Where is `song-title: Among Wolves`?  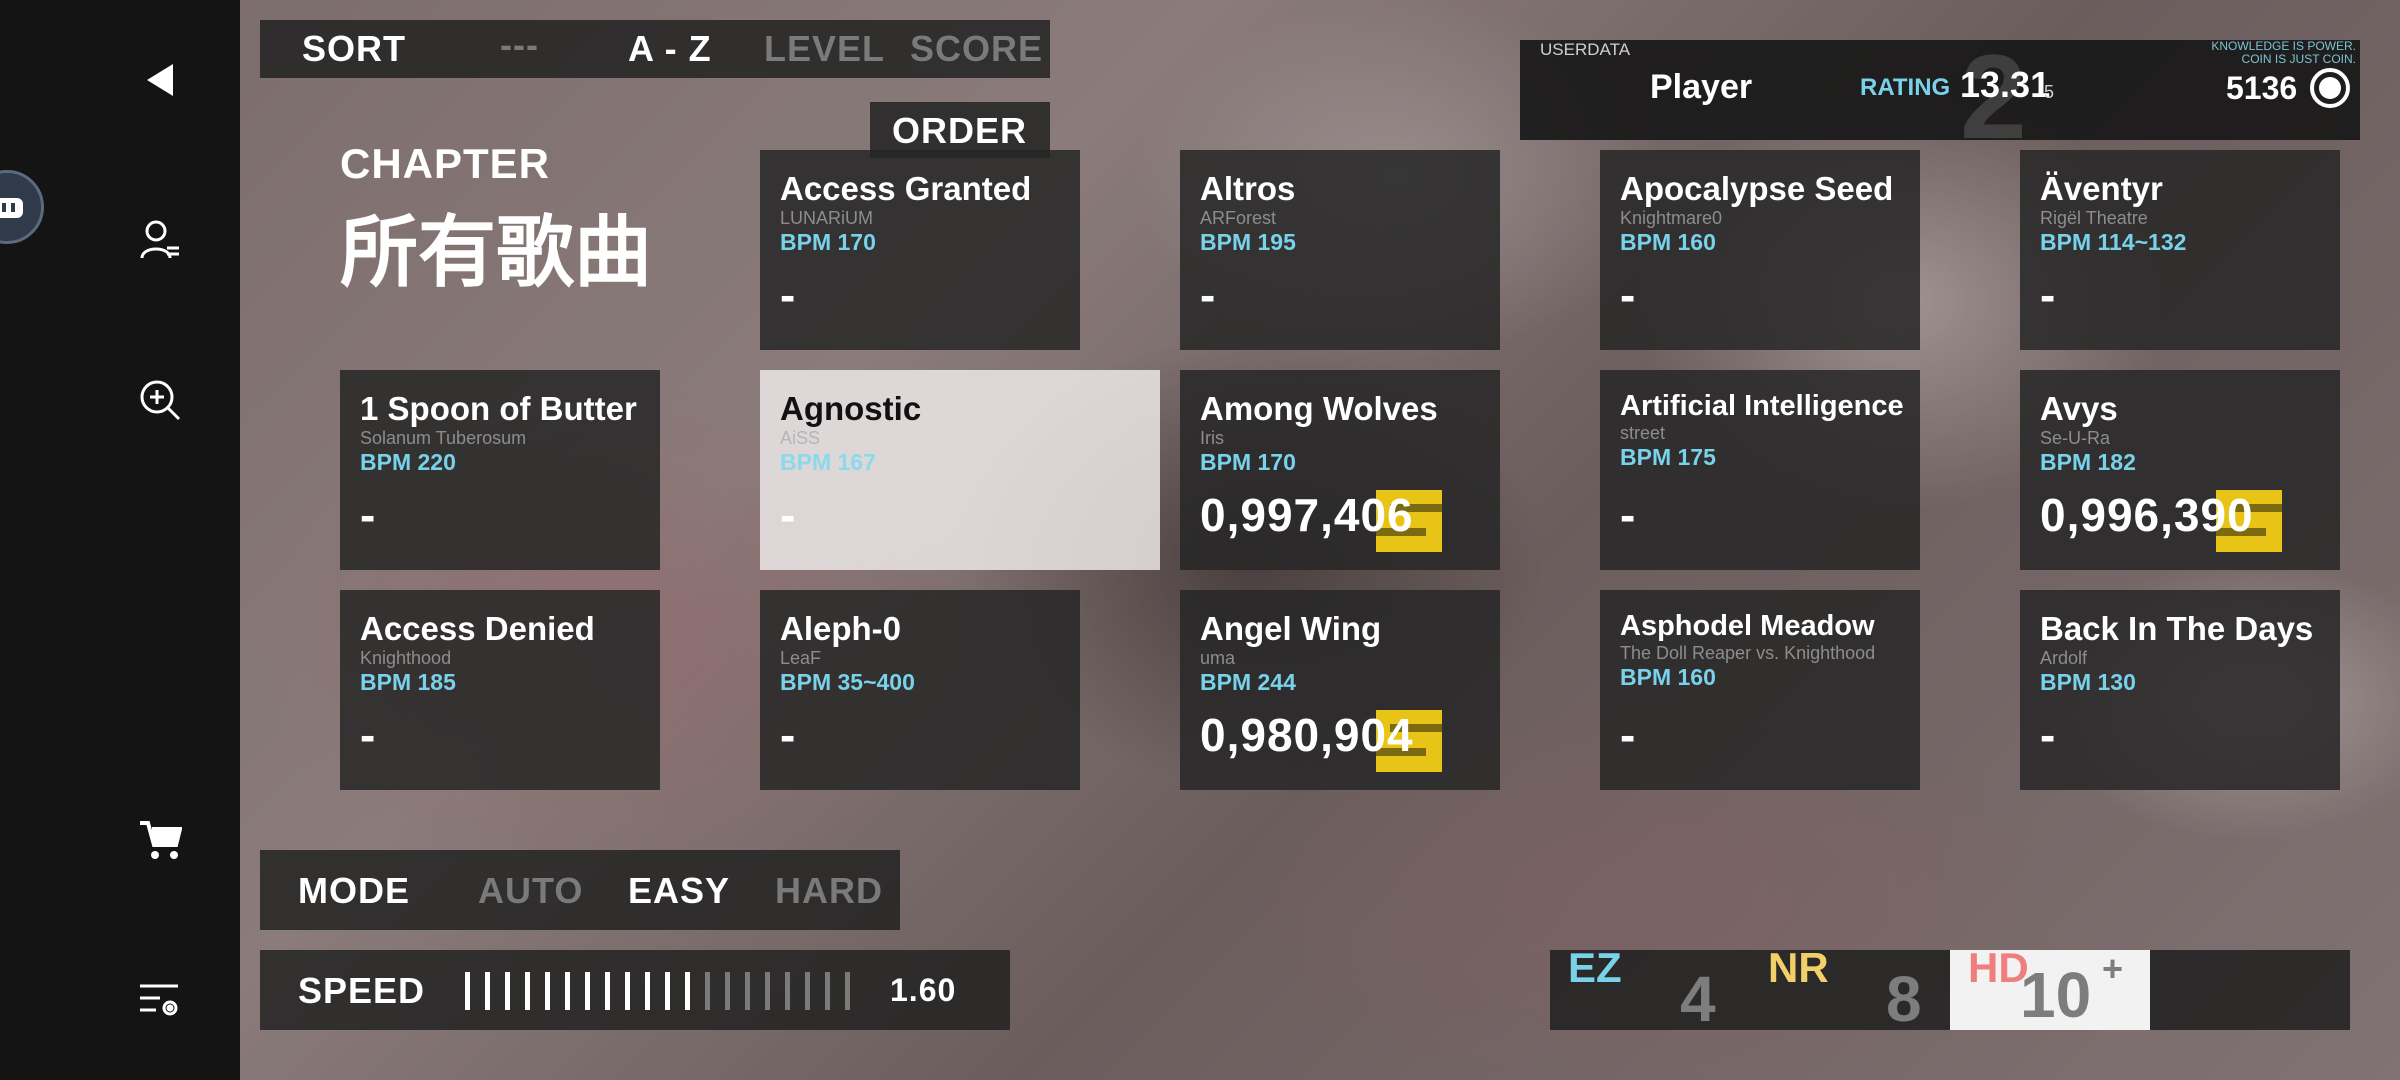 song-title: Among Wolves is located at coordinates (1319, 408).